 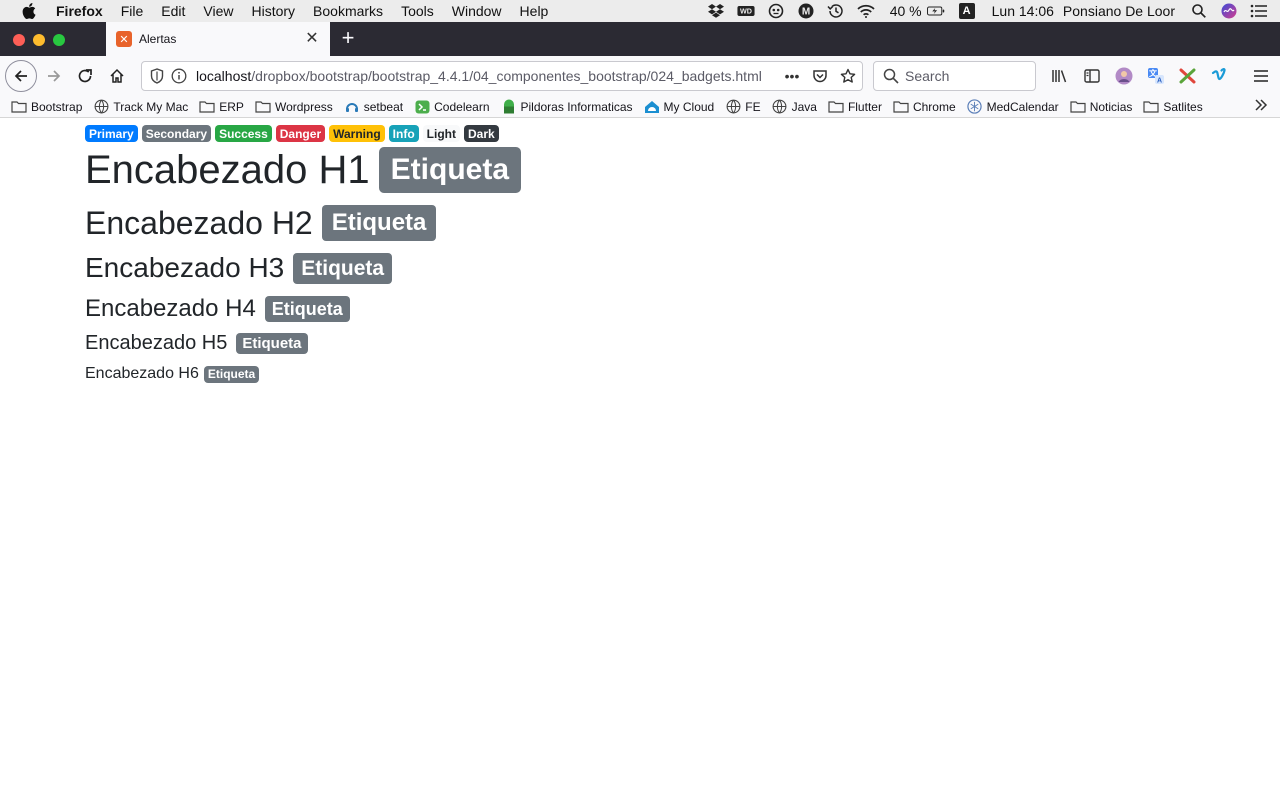 I want to click on window-zoom-button, so click(x=59, y=40).